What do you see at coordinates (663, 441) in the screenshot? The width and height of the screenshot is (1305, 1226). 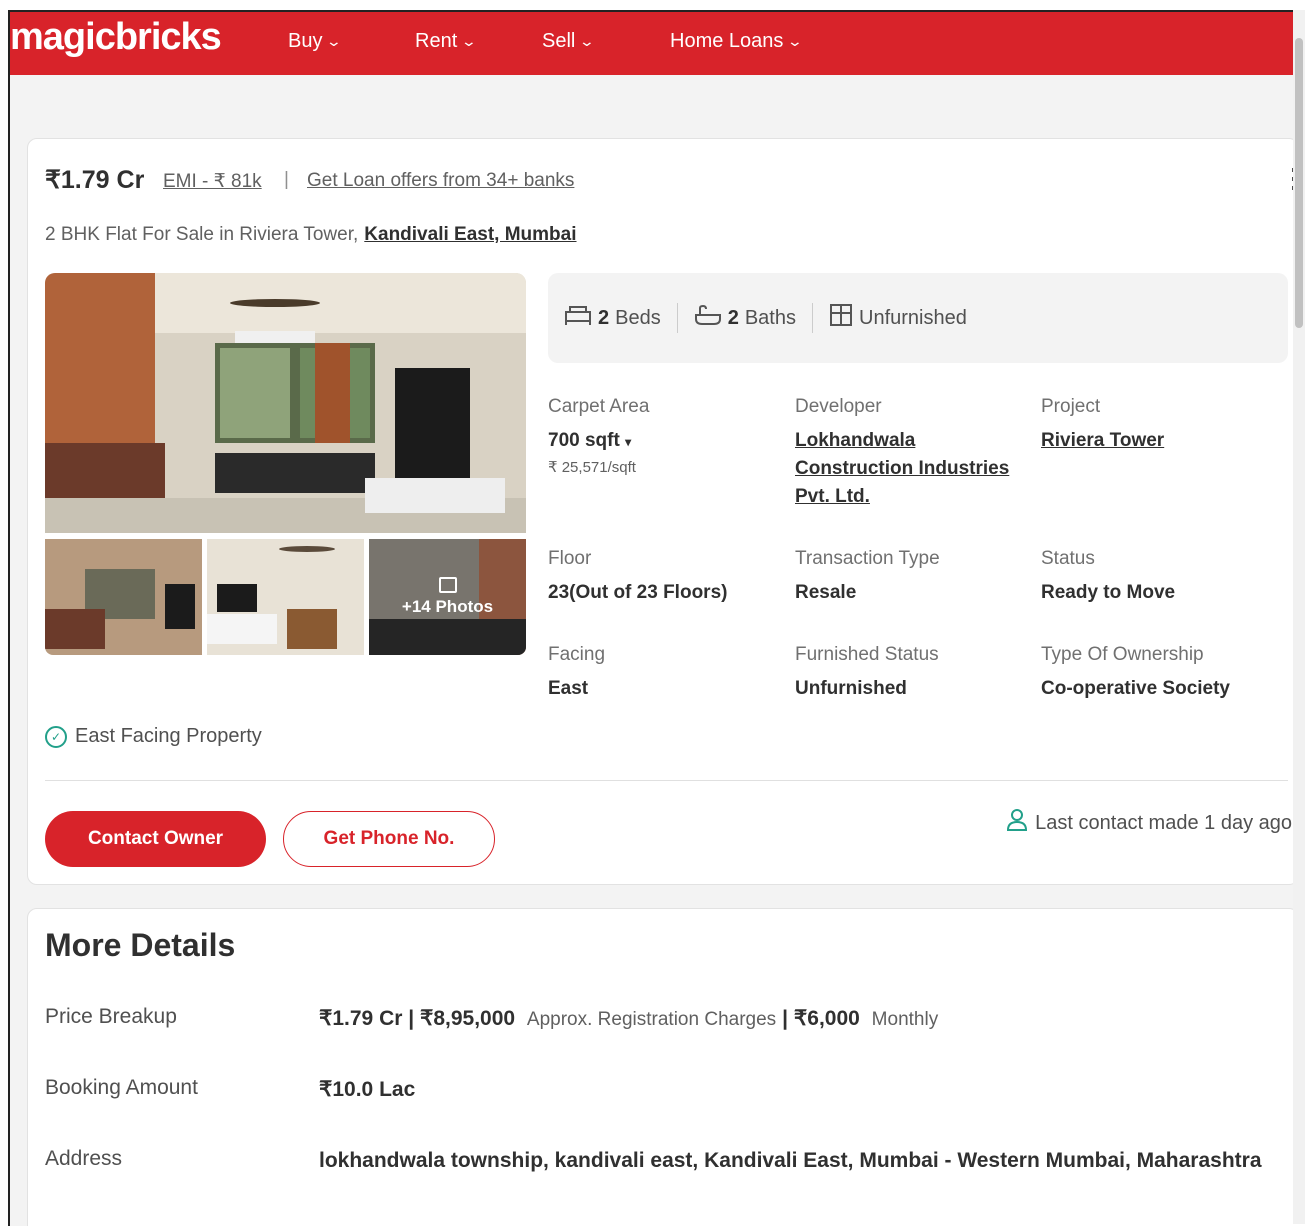 I see `carpet-area-value: 700 sqft ▾` at bounding box center [663, 441].